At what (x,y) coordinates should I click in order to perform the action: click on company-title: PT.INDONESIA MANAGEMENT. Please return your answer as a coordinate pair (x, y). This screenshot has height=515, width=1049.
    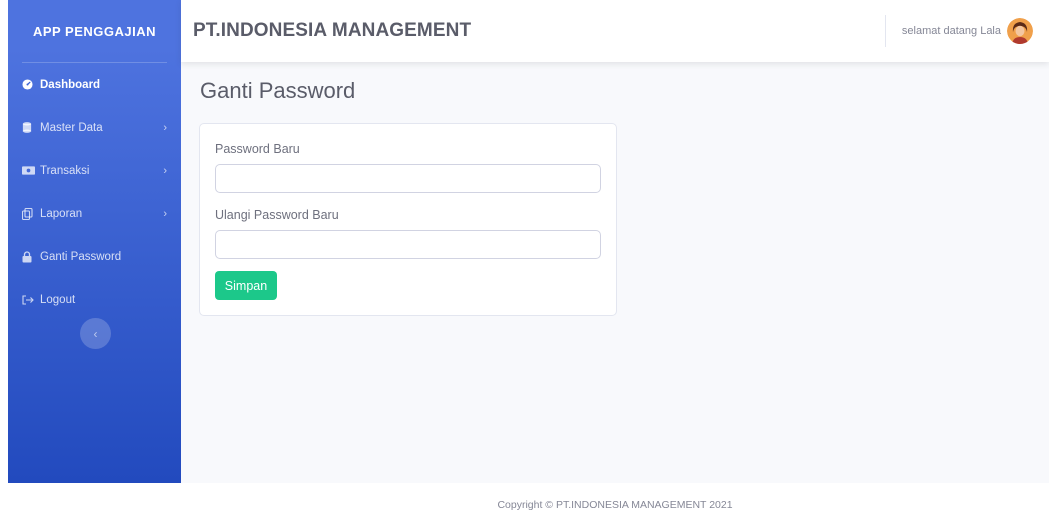
    Looking at the image, I should click on (332, 30).